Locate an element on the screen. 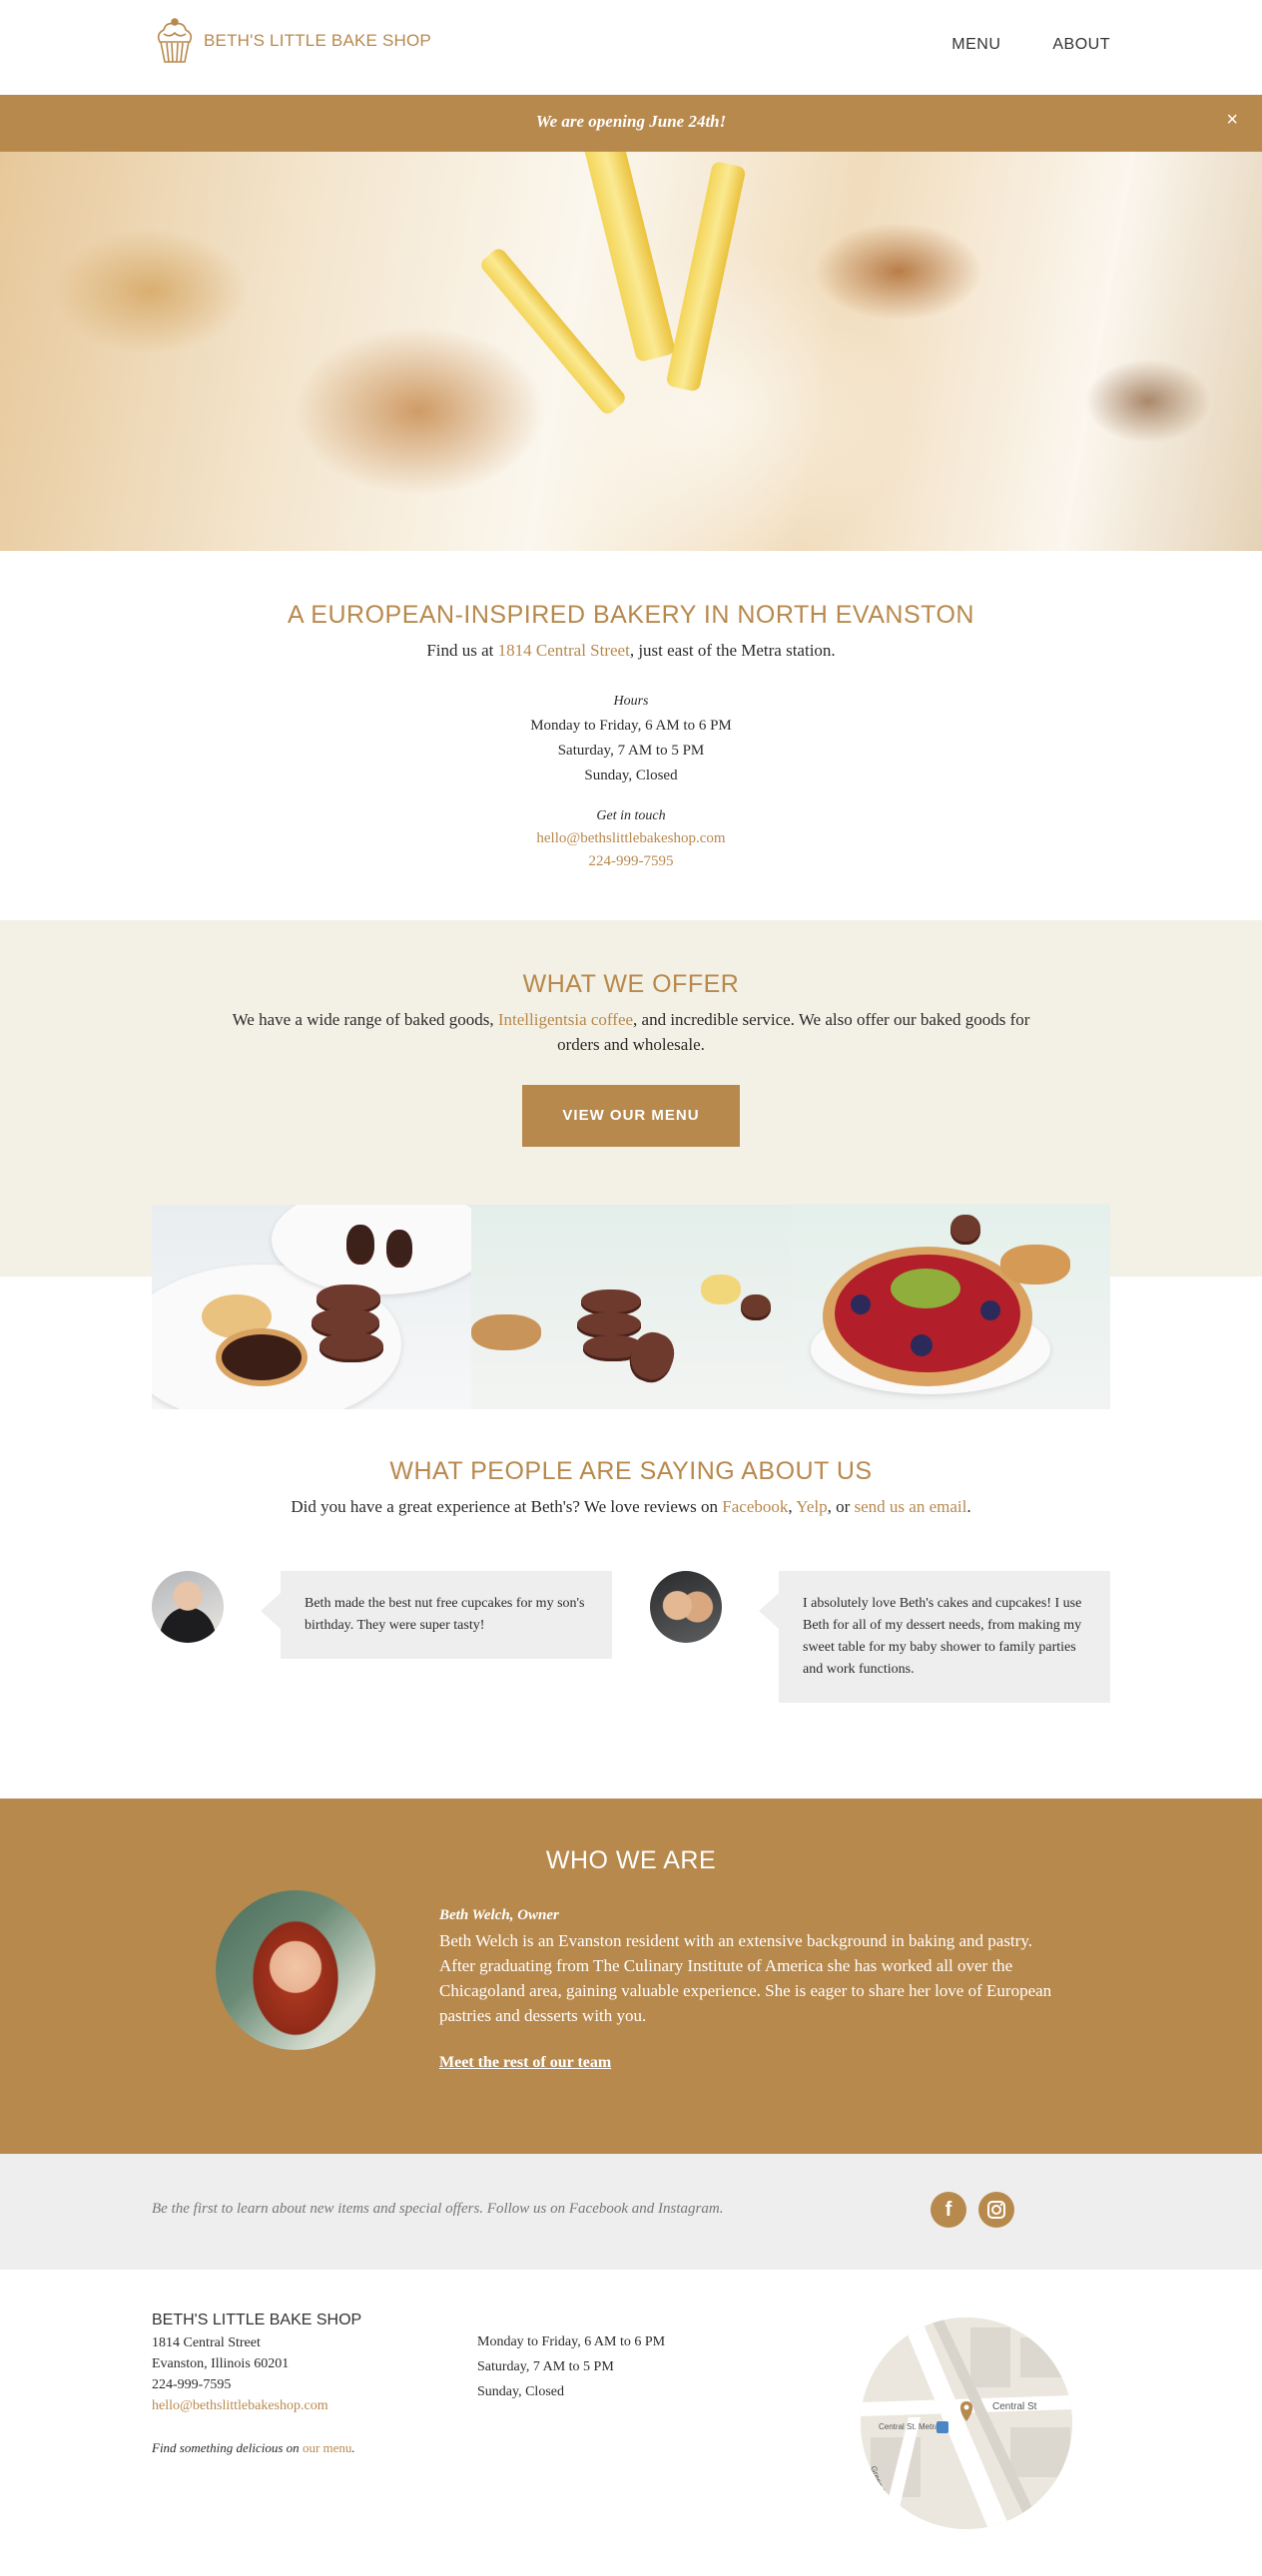  product-photos is located at coordinates (631, 1307).